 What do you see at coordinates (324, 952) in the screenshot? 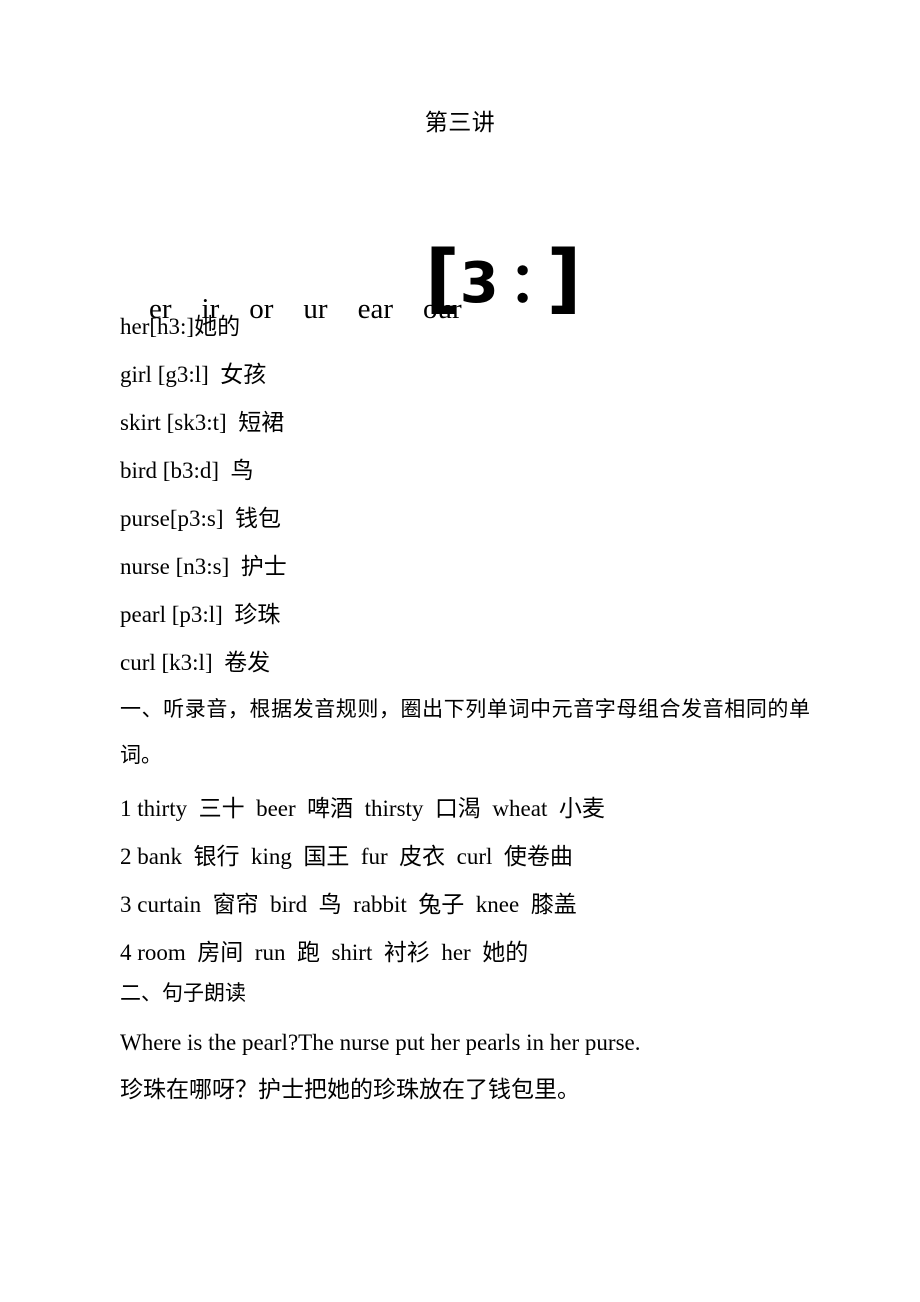
I see `exercise-item: 4 room 房间 run 跑 shirt 衬衫 her 她的` at bounding box center [324, 952].